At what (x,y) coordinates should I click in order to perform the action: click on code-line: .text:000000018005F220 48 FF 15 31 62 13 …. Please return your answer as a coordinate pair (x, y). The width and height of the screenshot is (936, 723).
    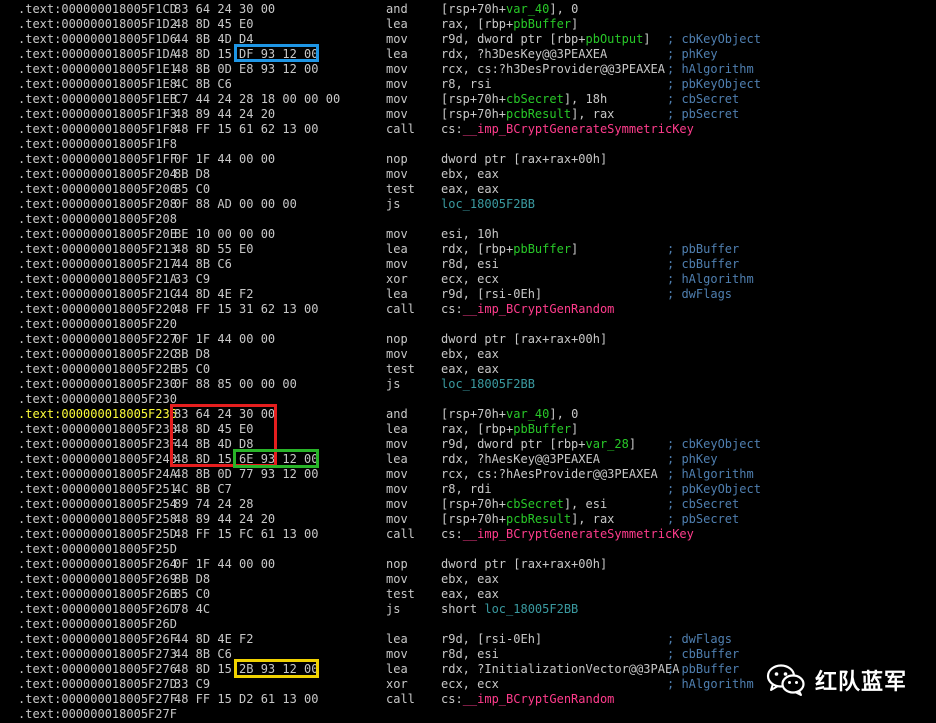
    Looking at the image, I should click on (468, 309).